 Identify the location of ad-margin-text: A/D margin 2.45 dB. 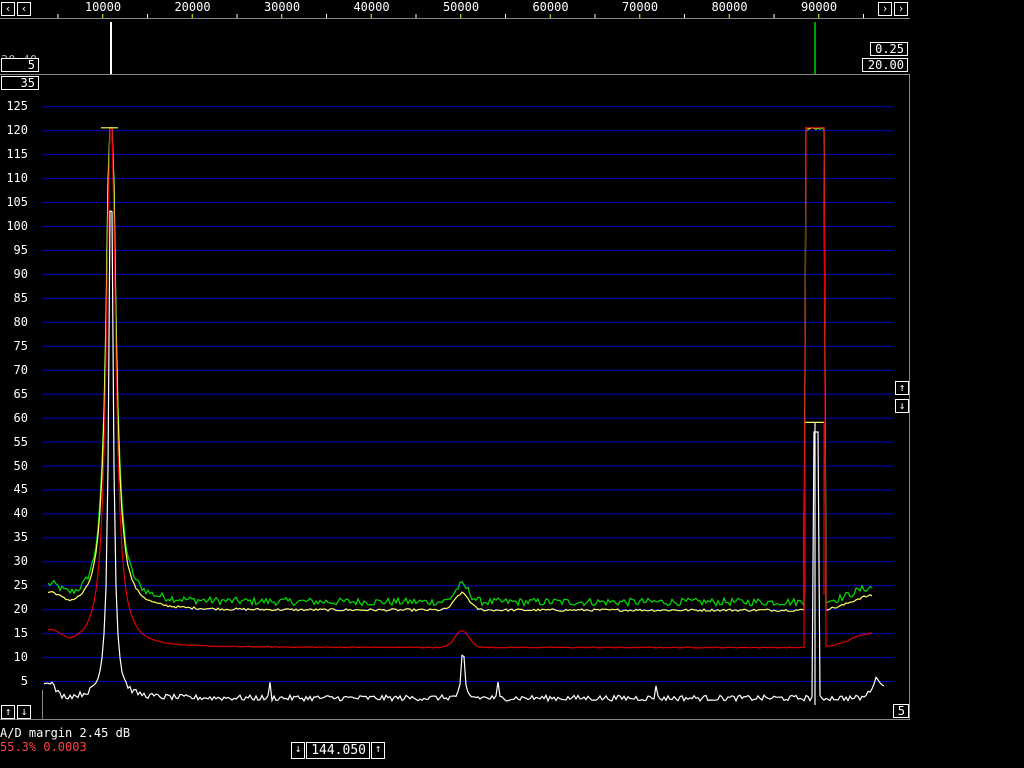
(65, 733).